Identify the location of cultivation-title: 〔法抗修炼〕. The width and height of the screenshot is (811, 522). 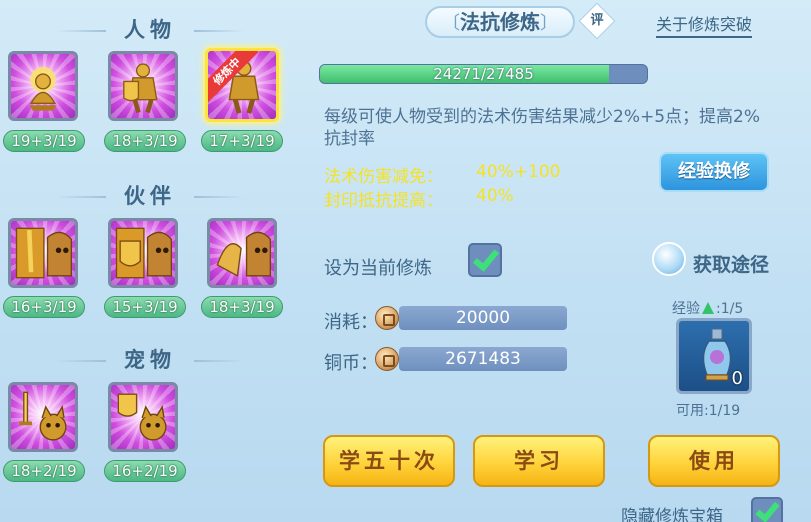
(500, 22).